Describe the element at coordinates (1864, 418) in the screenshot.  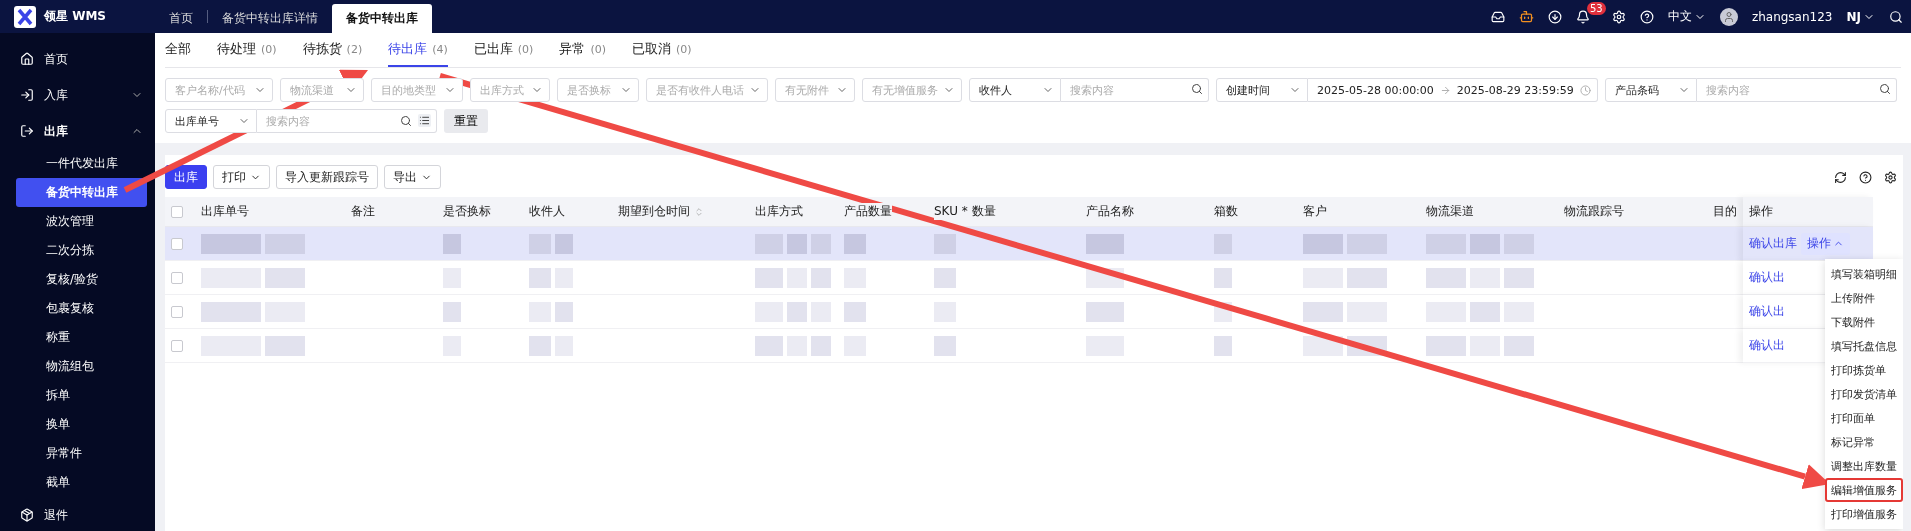
I see `menu-item: 打印面单` at that location.